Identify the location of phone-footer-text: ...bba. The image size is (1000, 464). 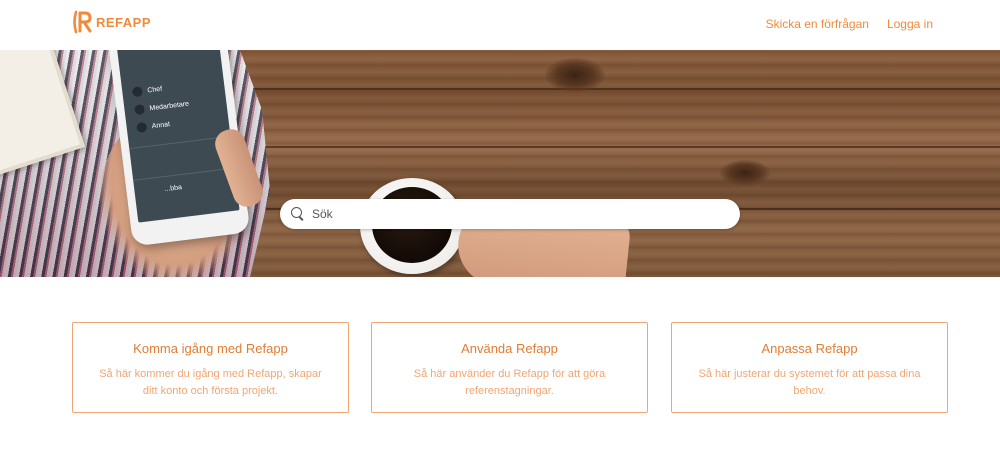
(173, 189).